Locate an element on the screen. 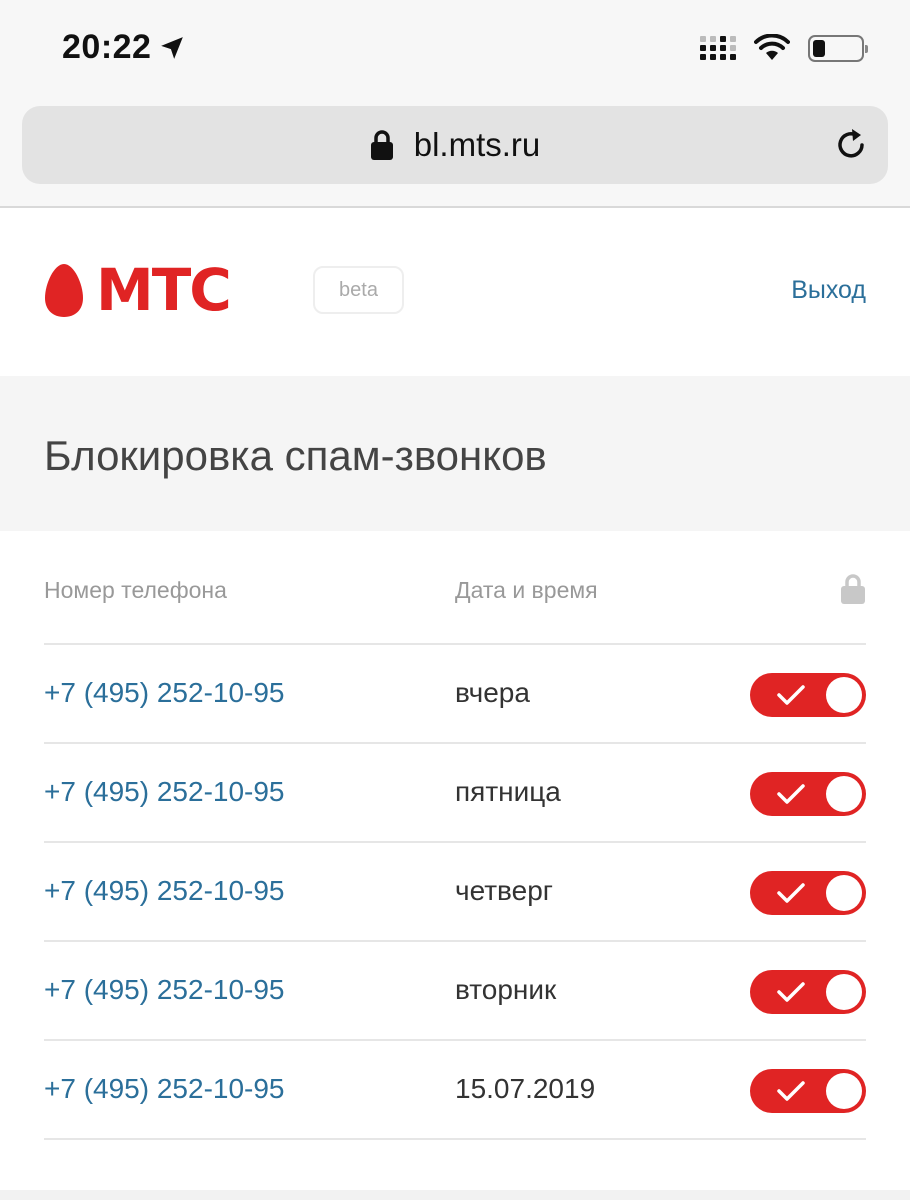 The height and width of the screenshot is (1200, 910). status-indicators is located at coordinates (784, 48).